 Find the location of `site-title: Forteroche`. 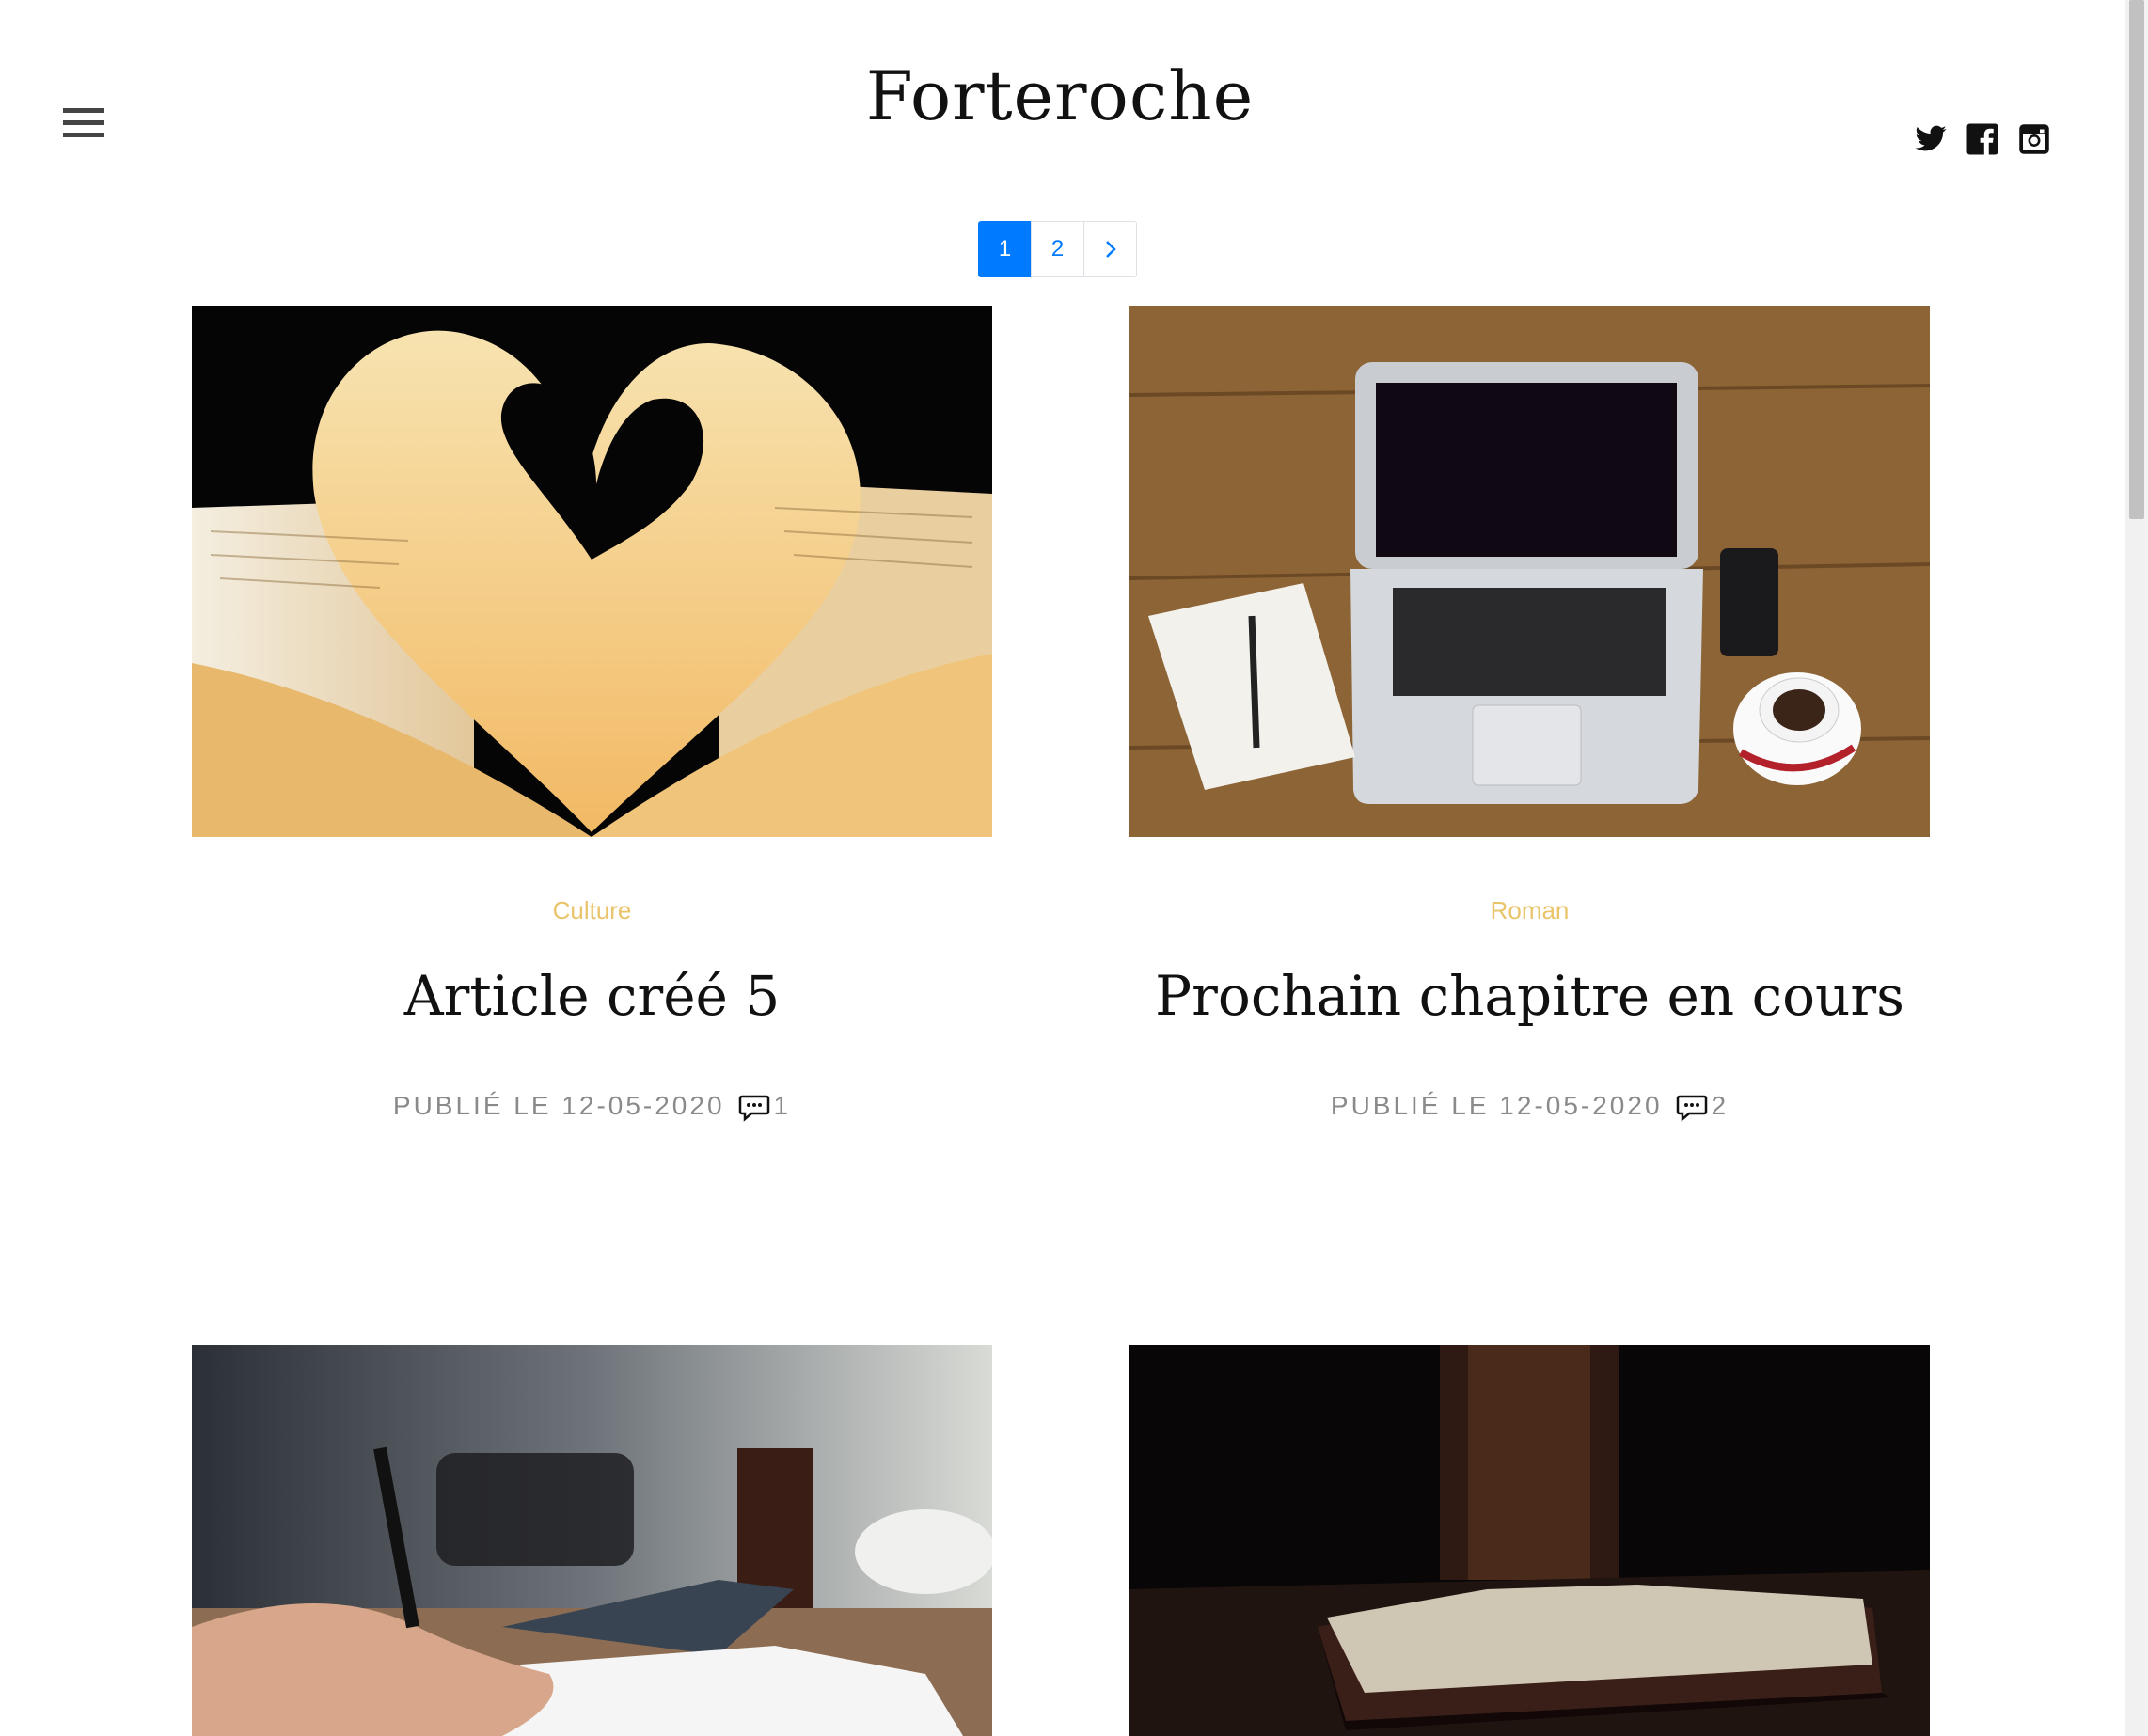

site-title: Forteroche is located at coordinates (1060, 96).